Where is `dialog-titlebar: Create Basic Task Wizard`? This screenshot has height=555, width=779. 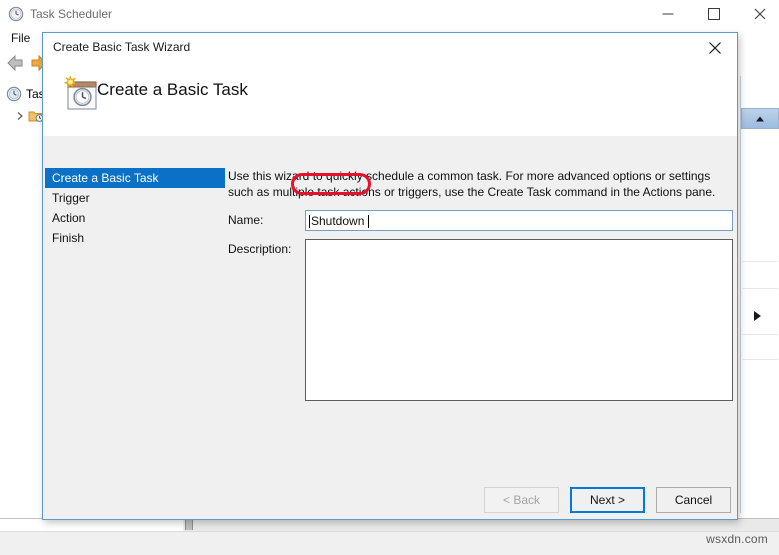
dialog-titlebar: Create Basic Task Wizard is located at coordinates (390, 48).